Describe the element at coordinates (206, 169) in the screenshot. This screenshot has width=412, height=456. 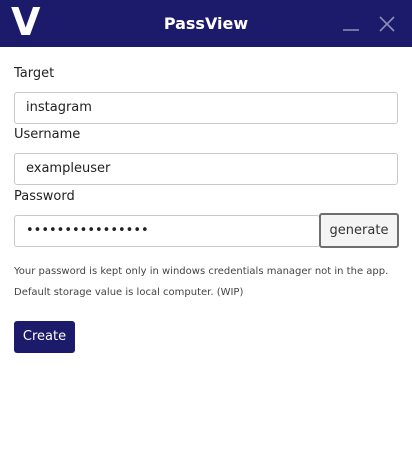
I see `username-input: exampleuser` at that location.